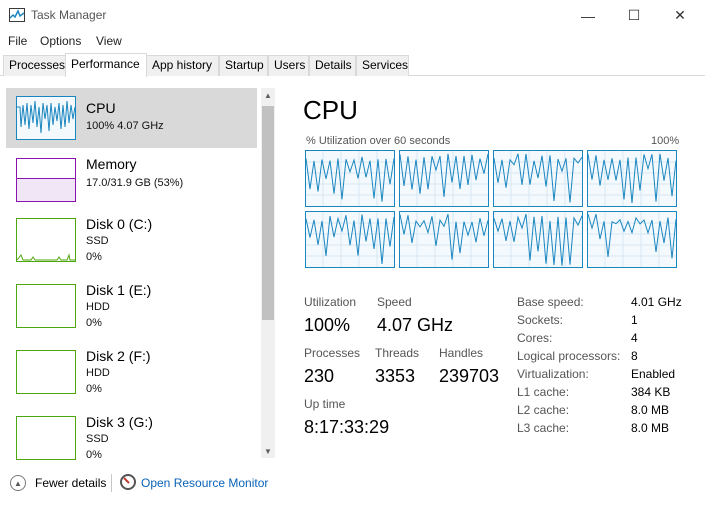 The width and height of the screenshot is (705, 508). Describe the element at coordinates (330, 302) in the screenshot. I see `utilization-label: Utilization` at that location.